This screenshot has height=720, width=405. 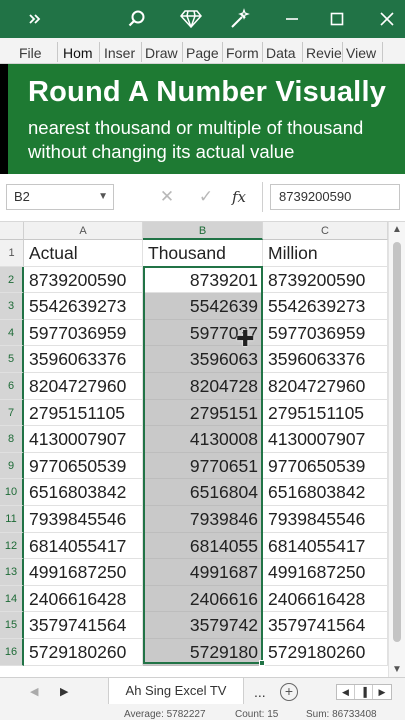 What do you see at coordinates (203, 413) in the screenshot?
I see `data-cell: 2795151` at bounding box center [203, 413].